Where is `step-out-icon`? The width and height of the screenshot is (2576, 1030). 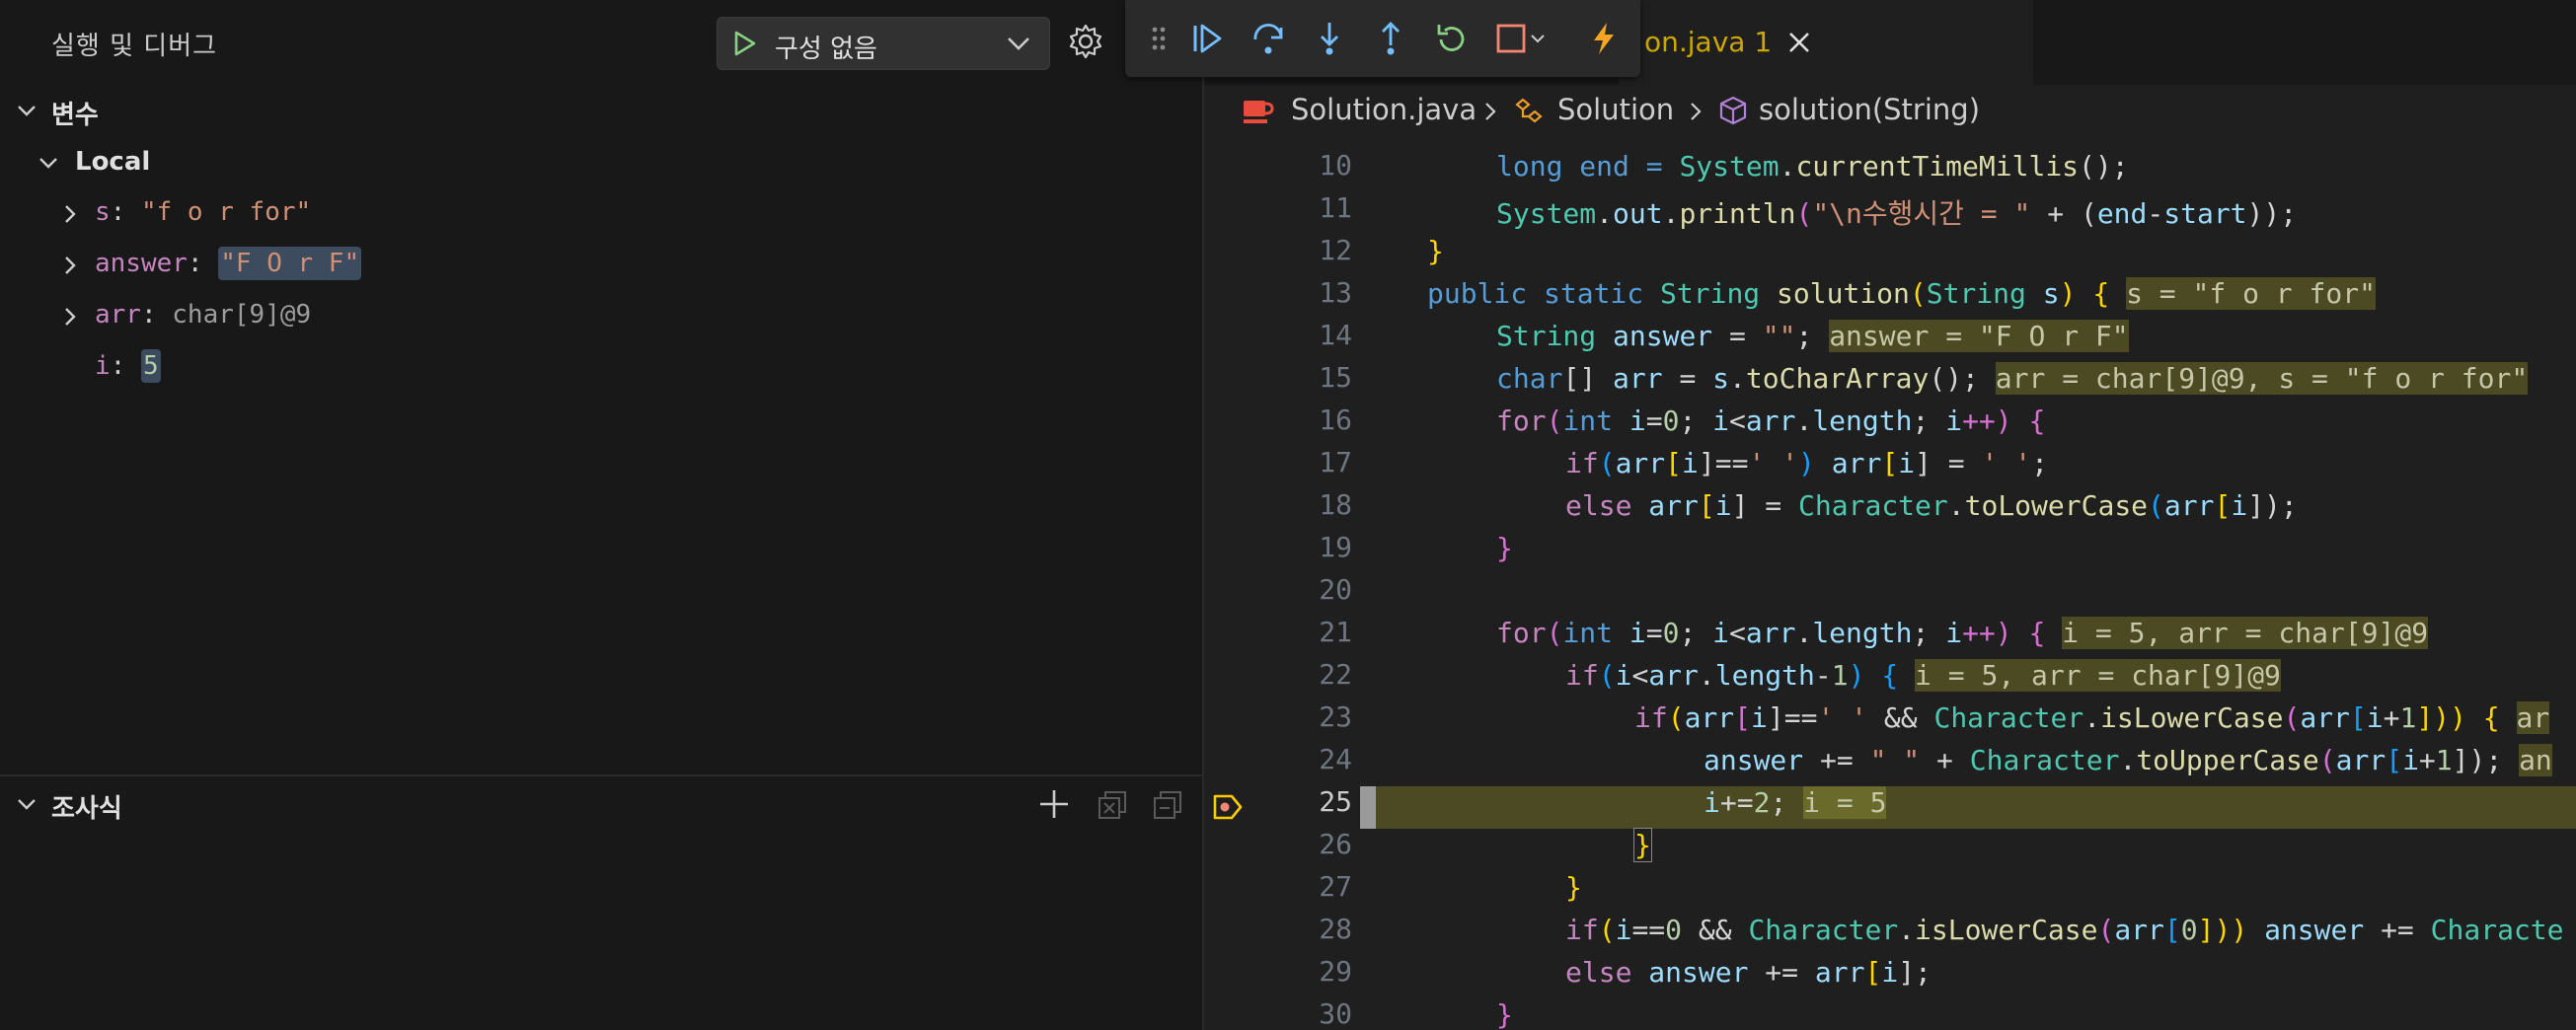 step-out-icon is located at coordinates (1390, 38).